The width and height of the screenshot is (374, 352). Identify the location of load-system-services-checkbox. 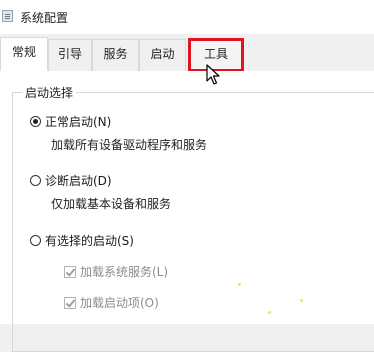
(70, 271).